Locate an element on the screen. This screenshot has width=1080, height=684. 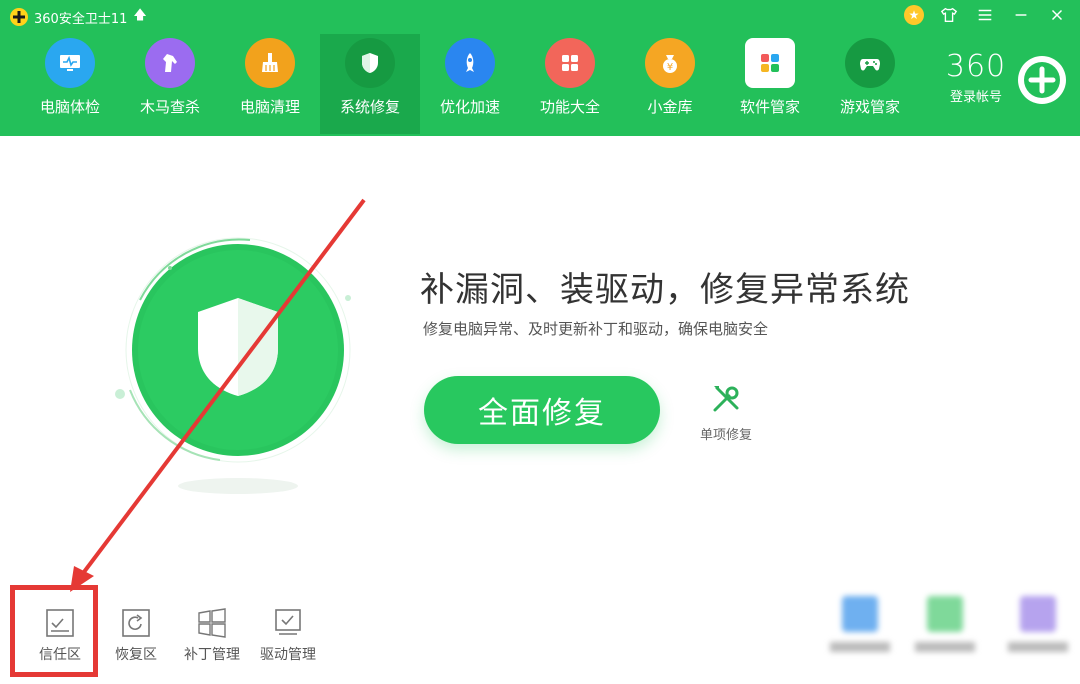
nav-label: 系统修复 is located at coordinates (369, 107).